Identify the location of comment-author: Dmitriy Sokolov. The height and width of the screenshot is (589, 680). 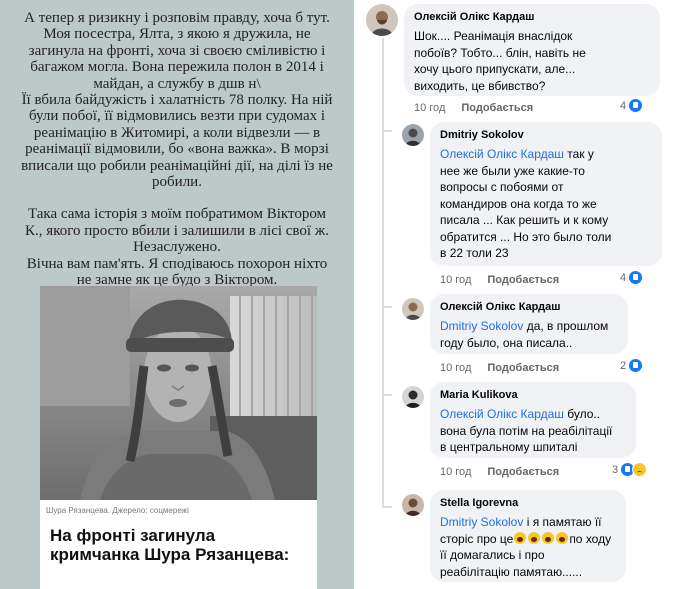
(482, 135).